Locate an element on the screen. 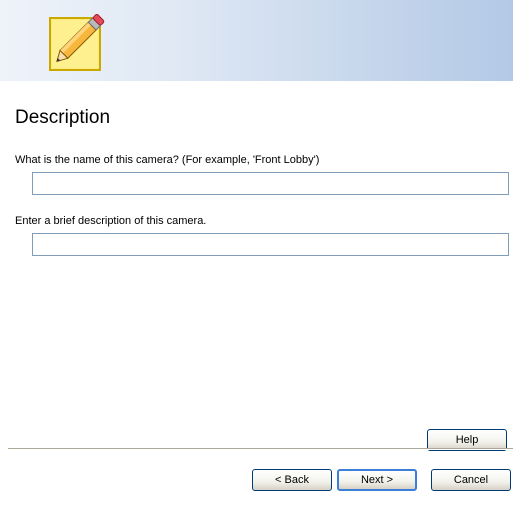 This screenshot has width=513, height=521. footer-separator is located at coordinates (260, 449).